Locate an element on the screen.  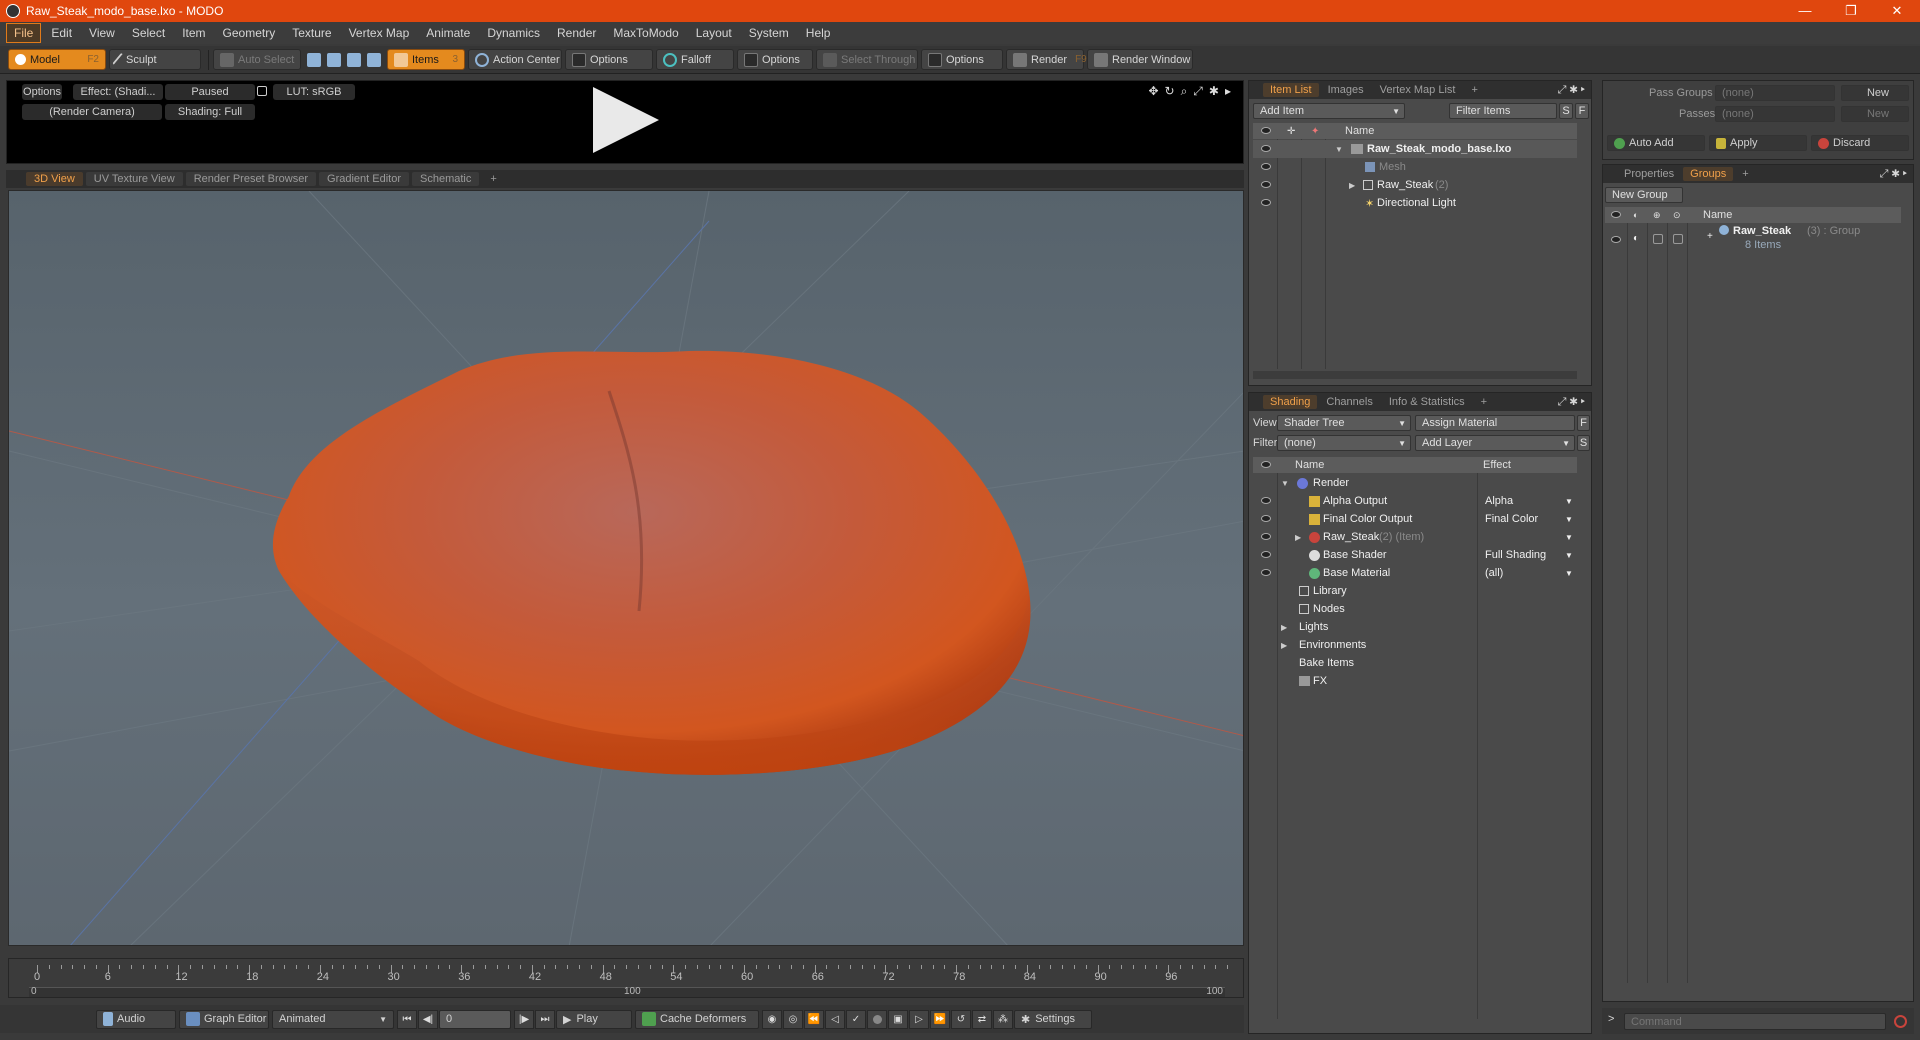
gear-icon: ✱ is located at coordinates (1214, 91).